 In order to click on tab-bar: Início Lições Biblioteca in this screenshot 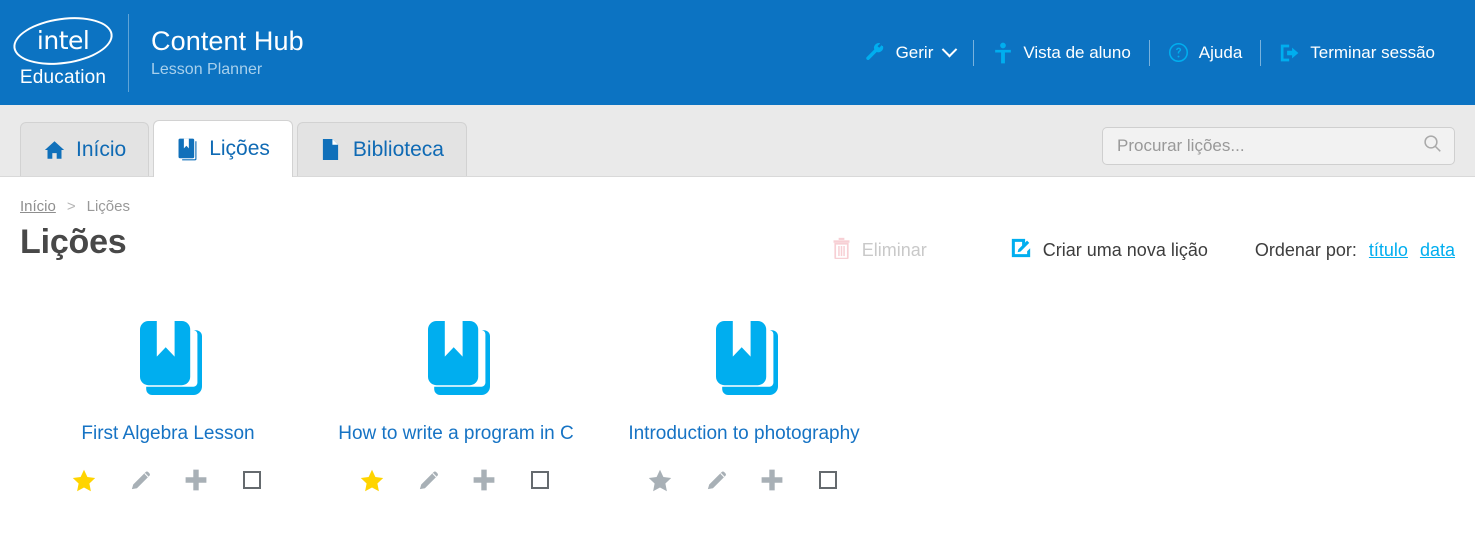, I will do `click(737, 141)`.